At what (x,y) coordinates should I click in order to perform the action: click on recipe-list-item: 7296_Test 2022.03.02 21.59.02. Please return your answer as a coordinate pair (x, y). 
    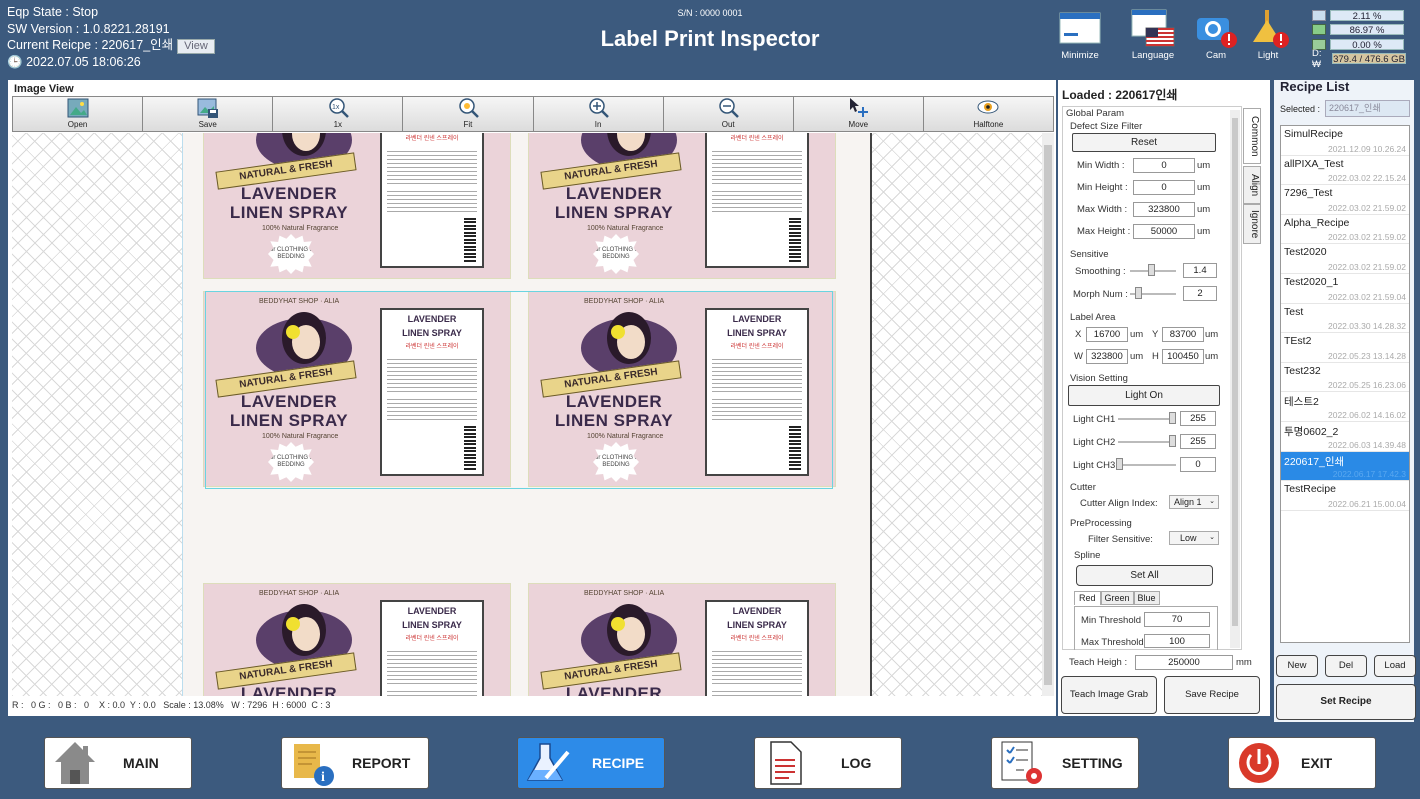
    Looking at the image, I should click on (1345, 200).